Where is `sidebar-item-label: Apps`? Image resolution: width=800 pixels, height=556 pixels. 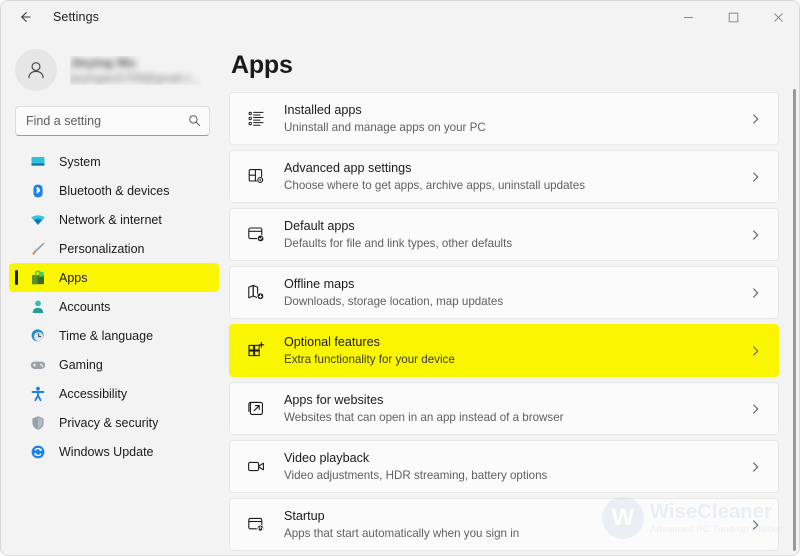 sidebar-item-label: Apps is located at coordinates (73, 277).